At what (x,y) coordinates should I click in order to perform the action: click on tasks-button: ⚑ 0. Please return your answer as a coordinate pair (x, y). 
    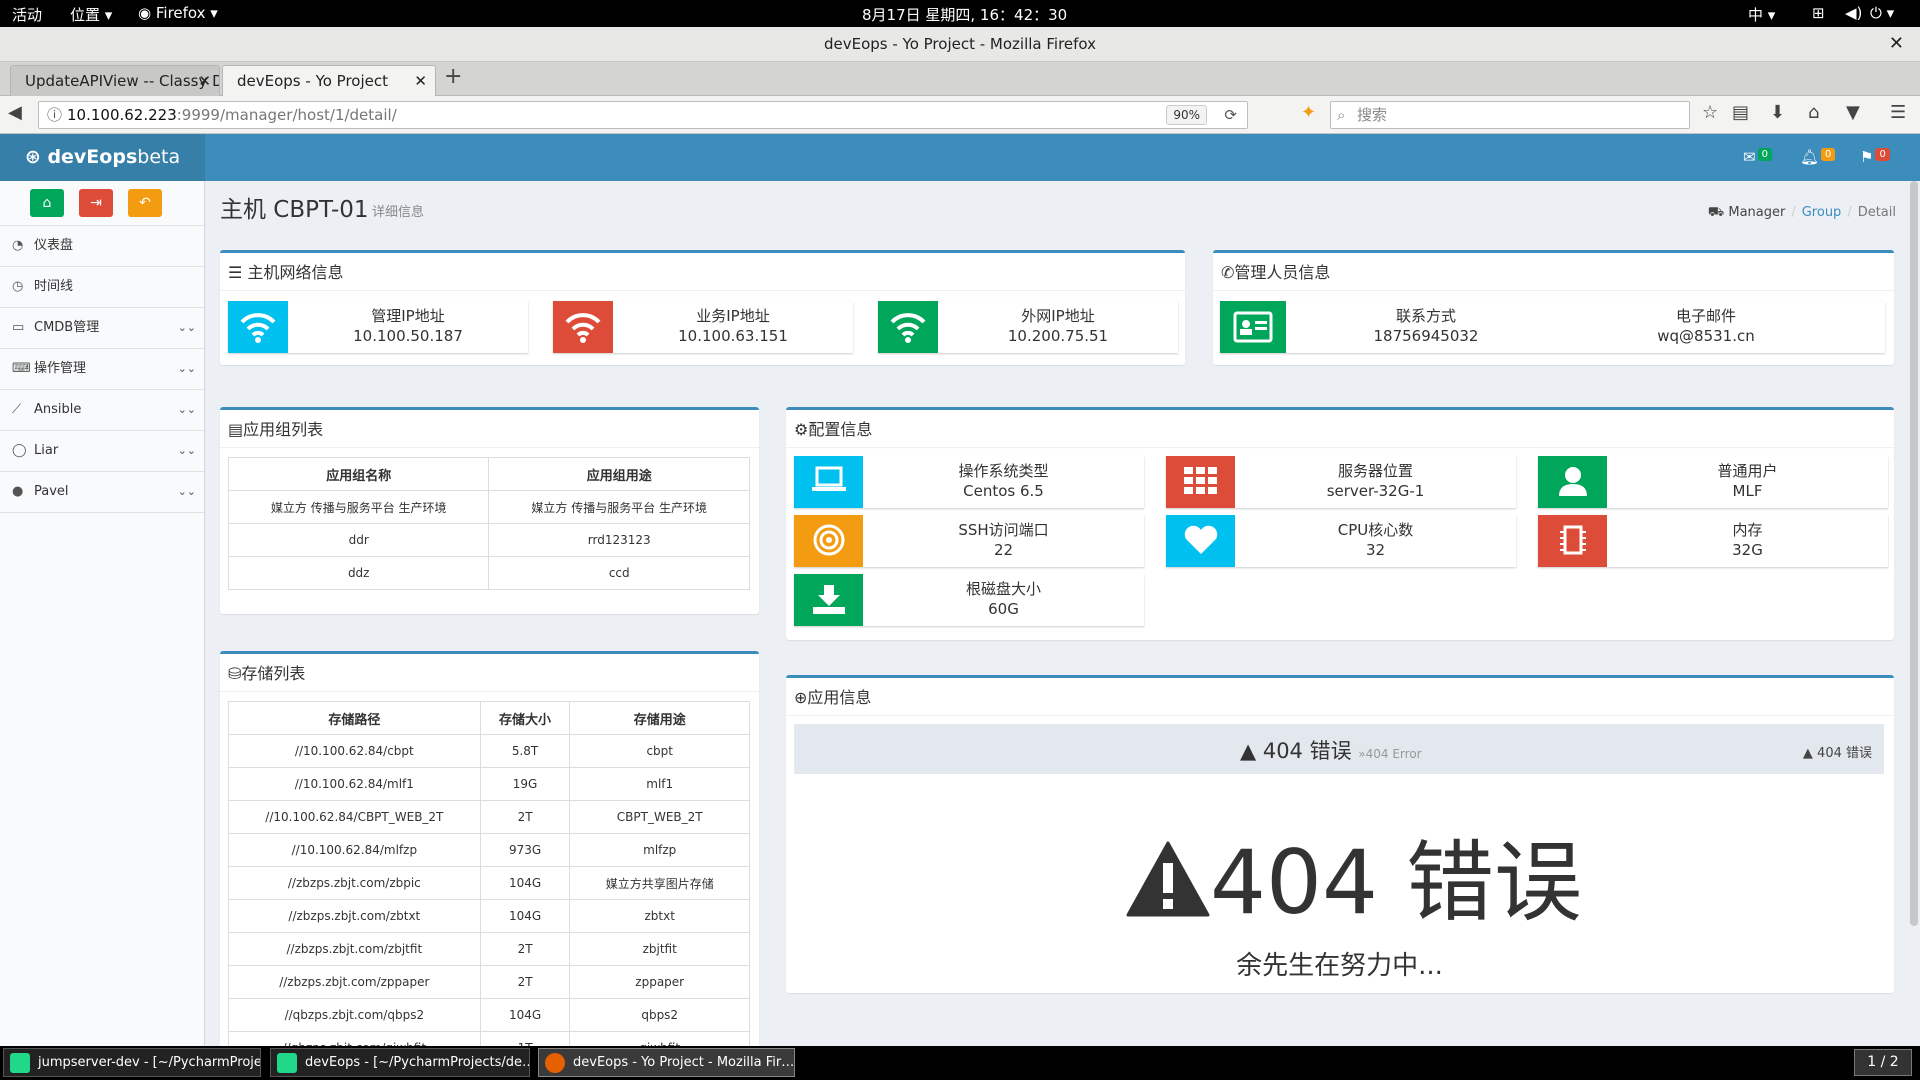
    Looking at the image, I should click on (1875, 157).